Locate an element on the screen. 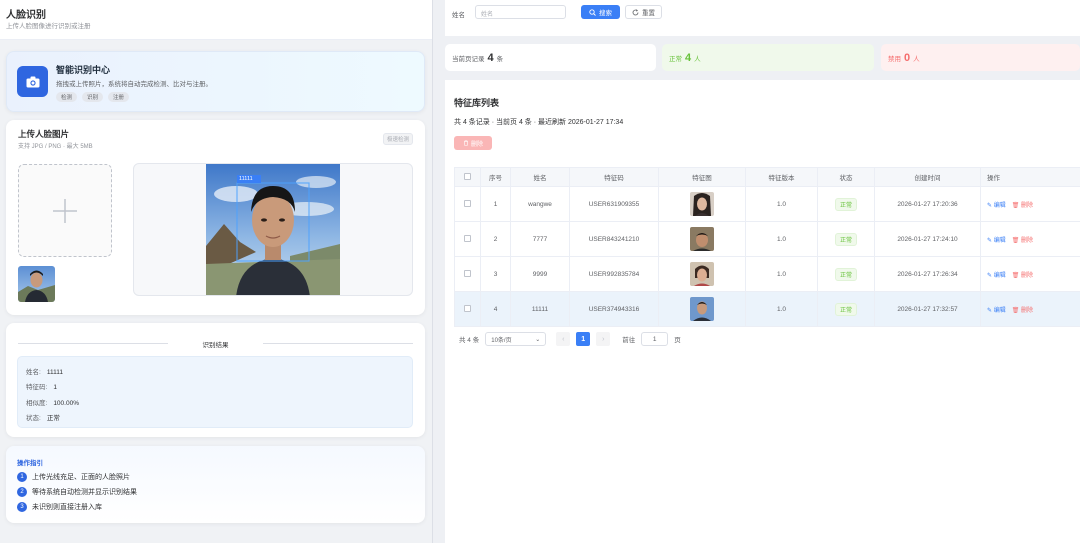  uploaded-thumbnail is located at coordinates (36, 284).